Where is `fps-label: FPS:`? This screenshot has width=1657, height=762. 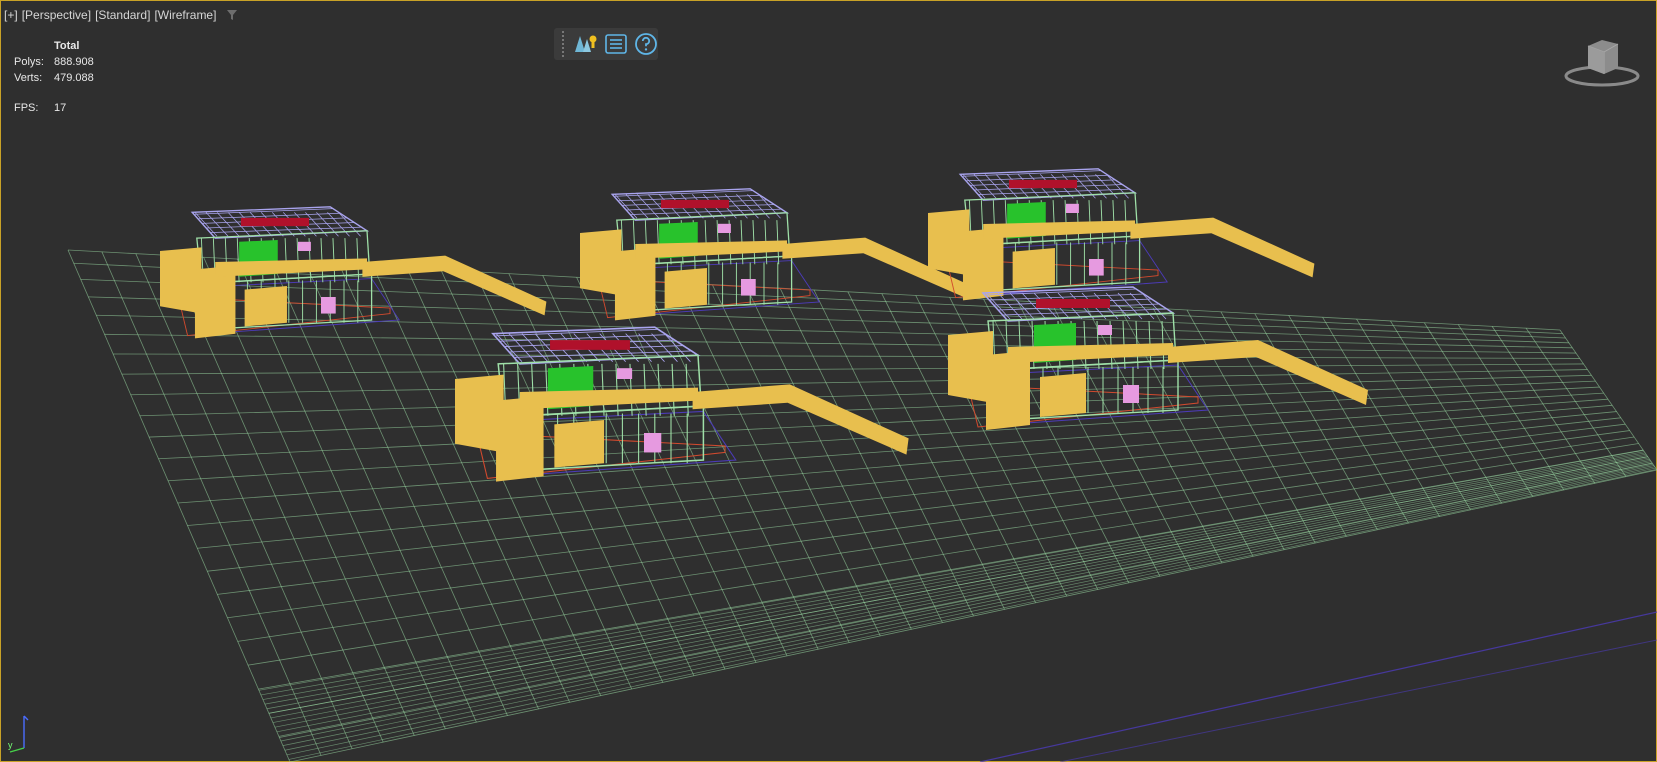 fps-label: FPS: is located at coordinates (26, 108).